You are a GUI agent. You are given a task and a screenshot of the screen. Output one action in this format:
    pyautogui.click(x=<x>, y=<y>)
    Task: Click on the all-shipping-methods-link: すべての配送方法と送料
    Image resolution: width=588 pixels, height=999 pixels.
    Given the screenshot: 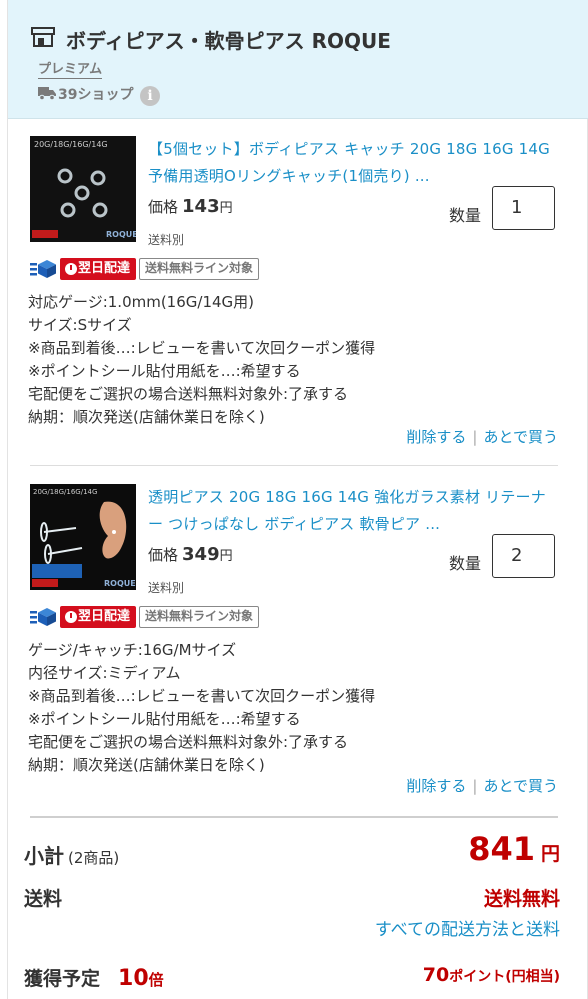 What is the action you would take?
    pyautogui.click(x=467, y=927)
    